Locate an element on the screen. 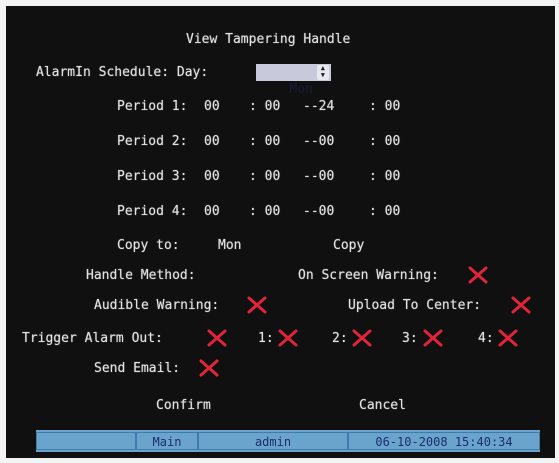  upload-to-center-checkbox-x-icon is located at coordinates (521, 305).